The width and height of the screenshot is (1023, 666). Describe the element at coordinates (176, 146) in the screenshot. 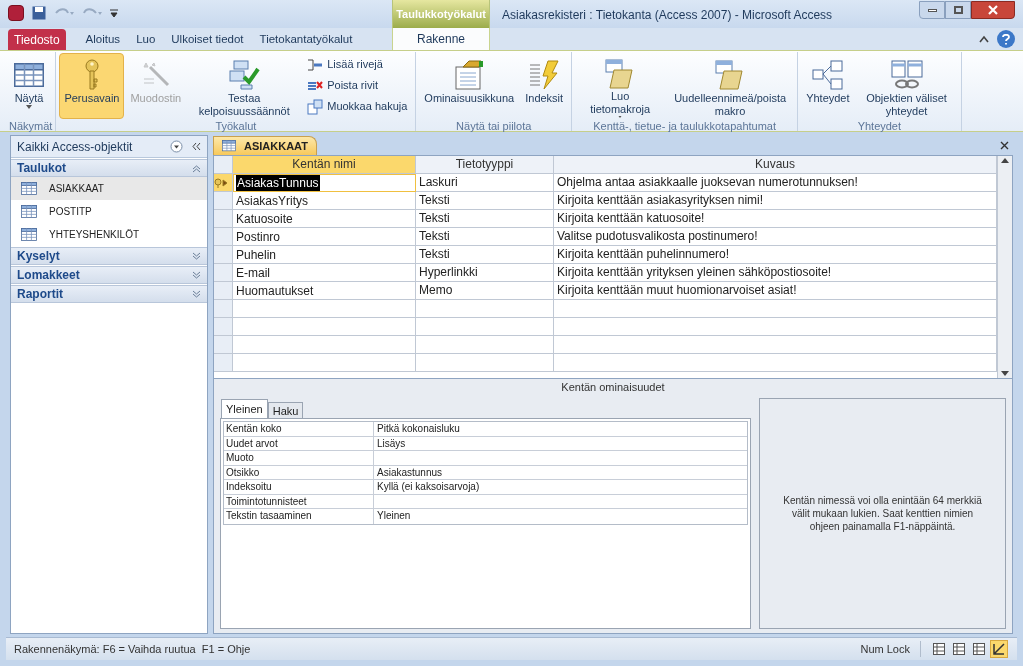

I see `dropdown-icon` at that location.